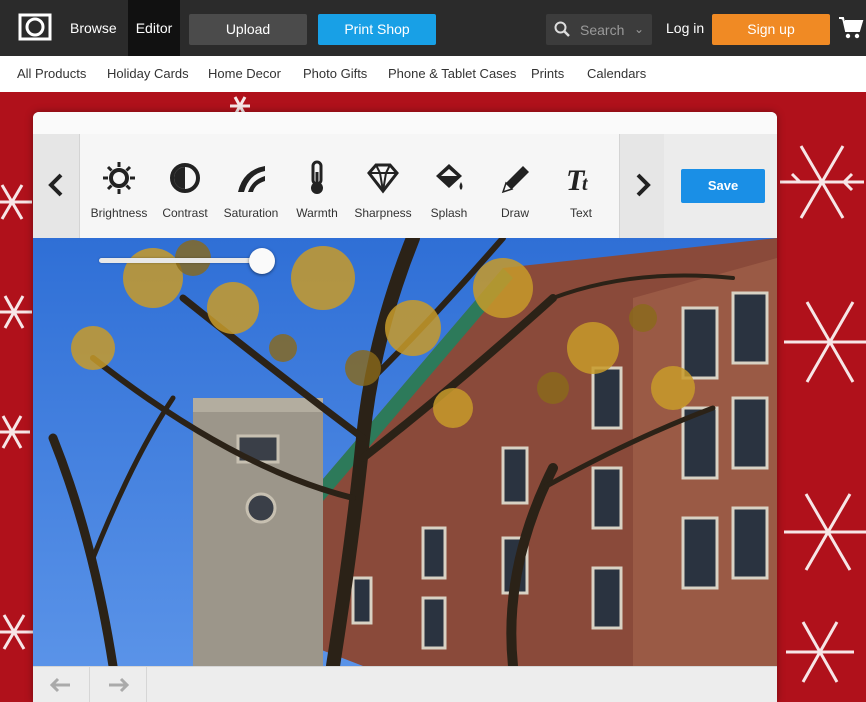  I want to click on redo-icon, so click(119, 685).